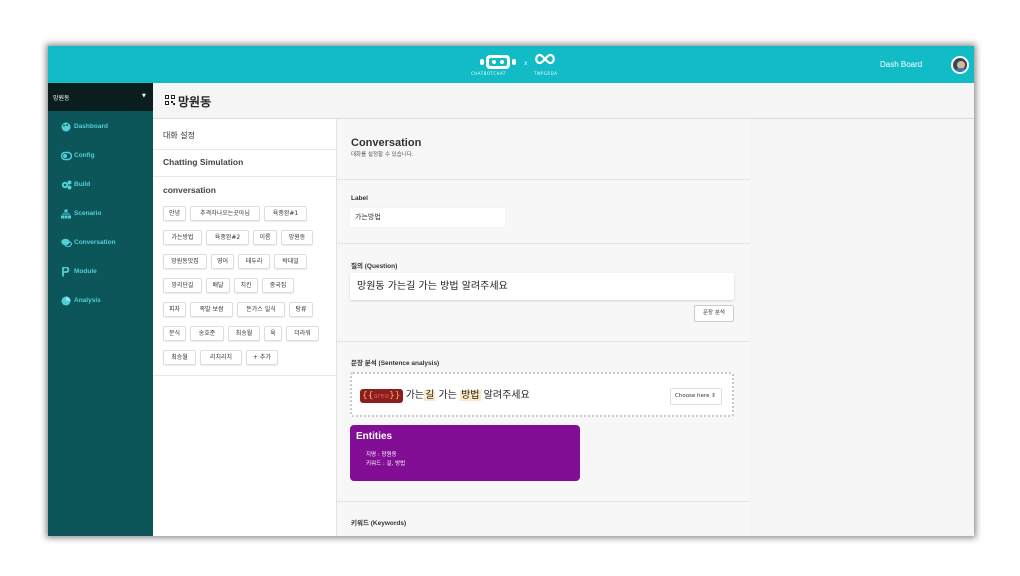  I want to click on sidebar-item-analysis: Analysis, so click(100, 302).